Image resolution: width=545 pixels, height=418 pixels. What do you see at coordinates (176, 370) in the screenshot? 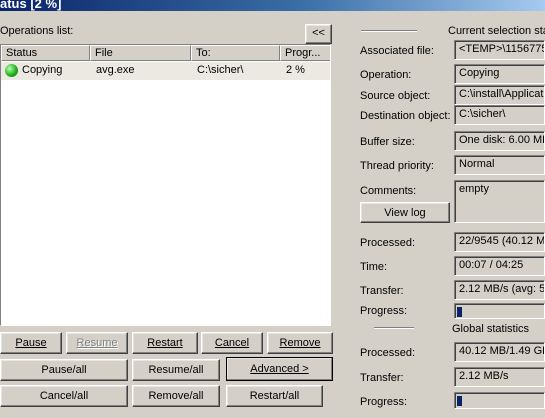
I see `resume-all-button: Resume/all` at bounding box center [176, 370].